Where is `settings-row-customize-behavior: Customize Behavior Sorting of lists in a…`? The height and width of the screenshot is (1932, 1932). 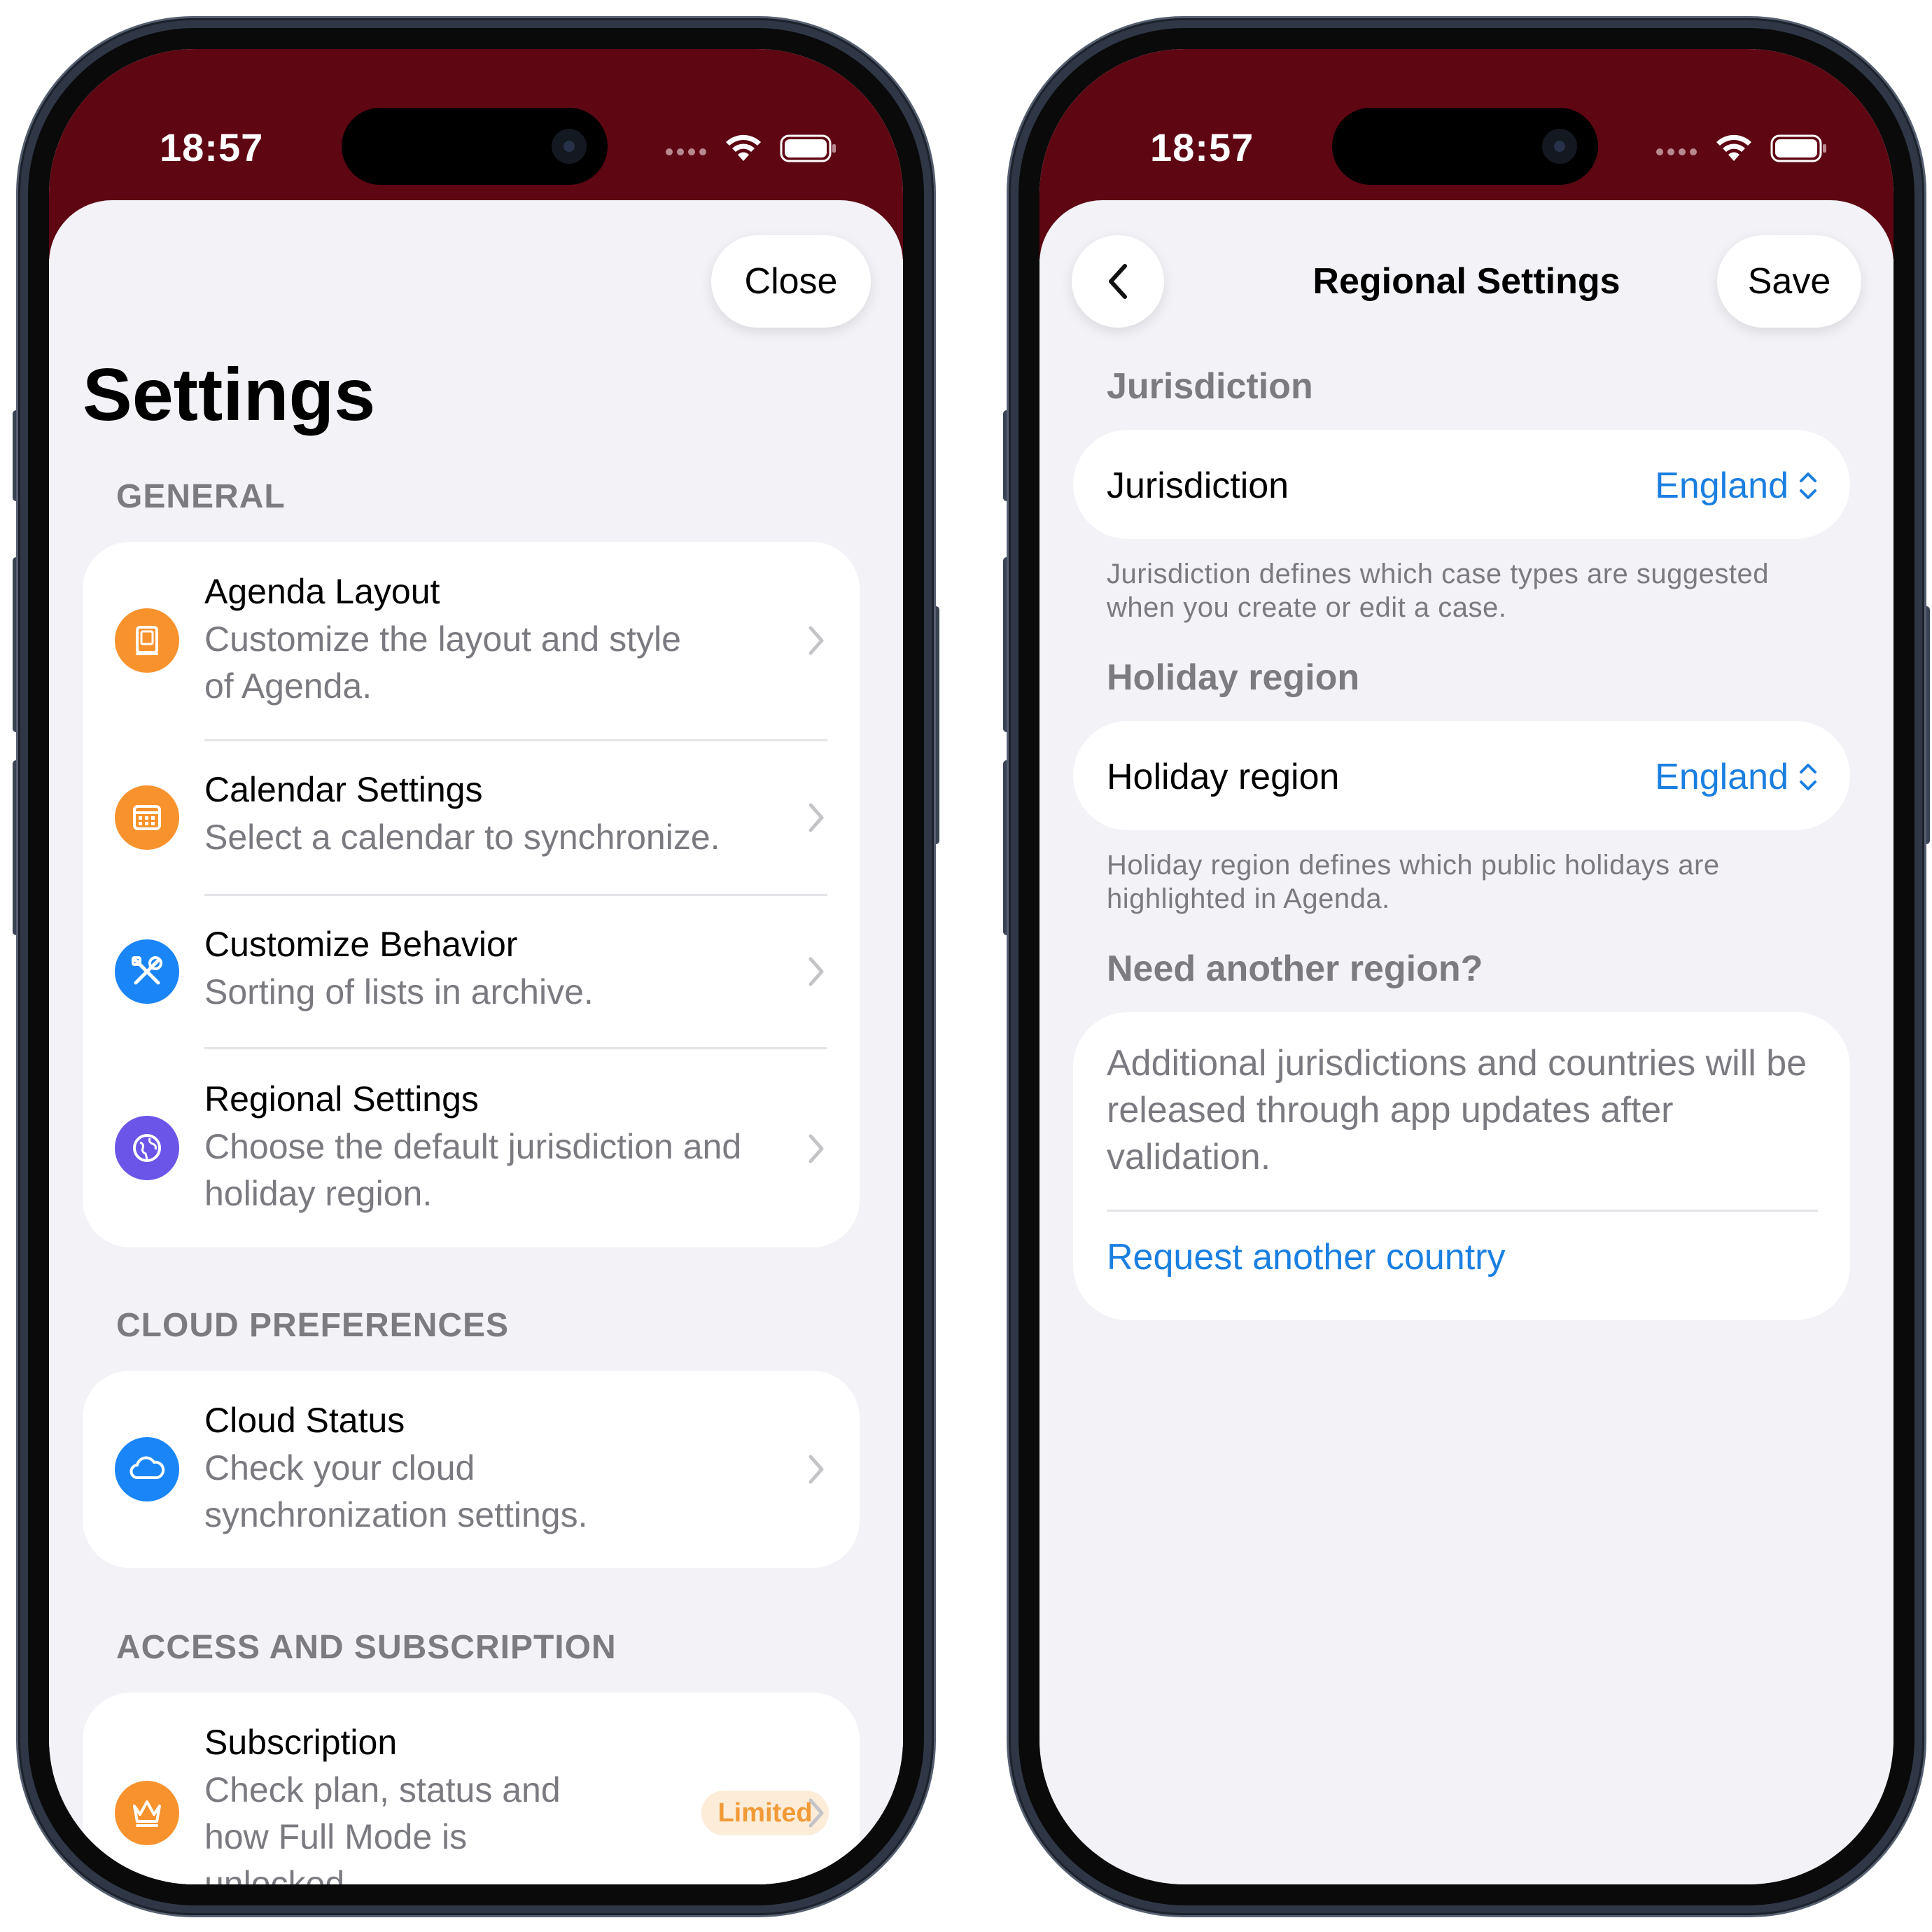 settings-row-customize-behavior: Customize Behavior Sorting of lists in a… is located at coordinates (471, 971).